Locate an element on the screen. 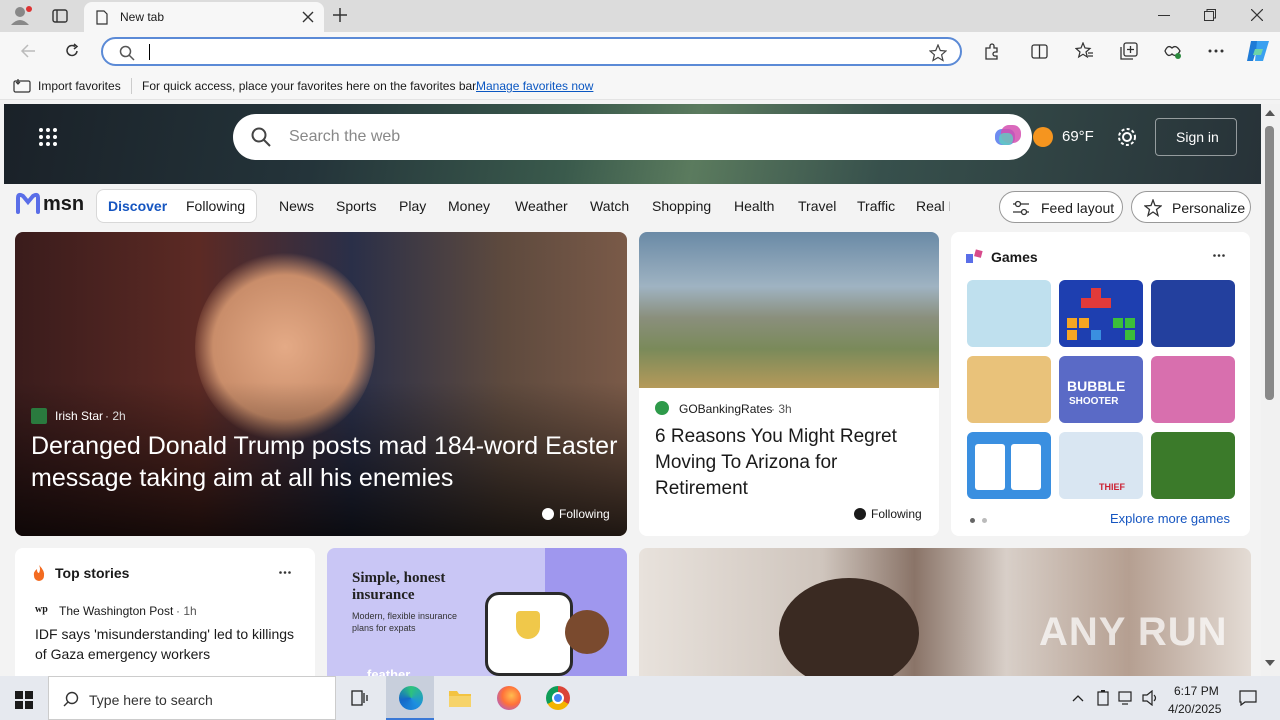 This screenshot has height=720, width=1280. scroll-down-arrow-icon is located at coordinates (1270, 663).